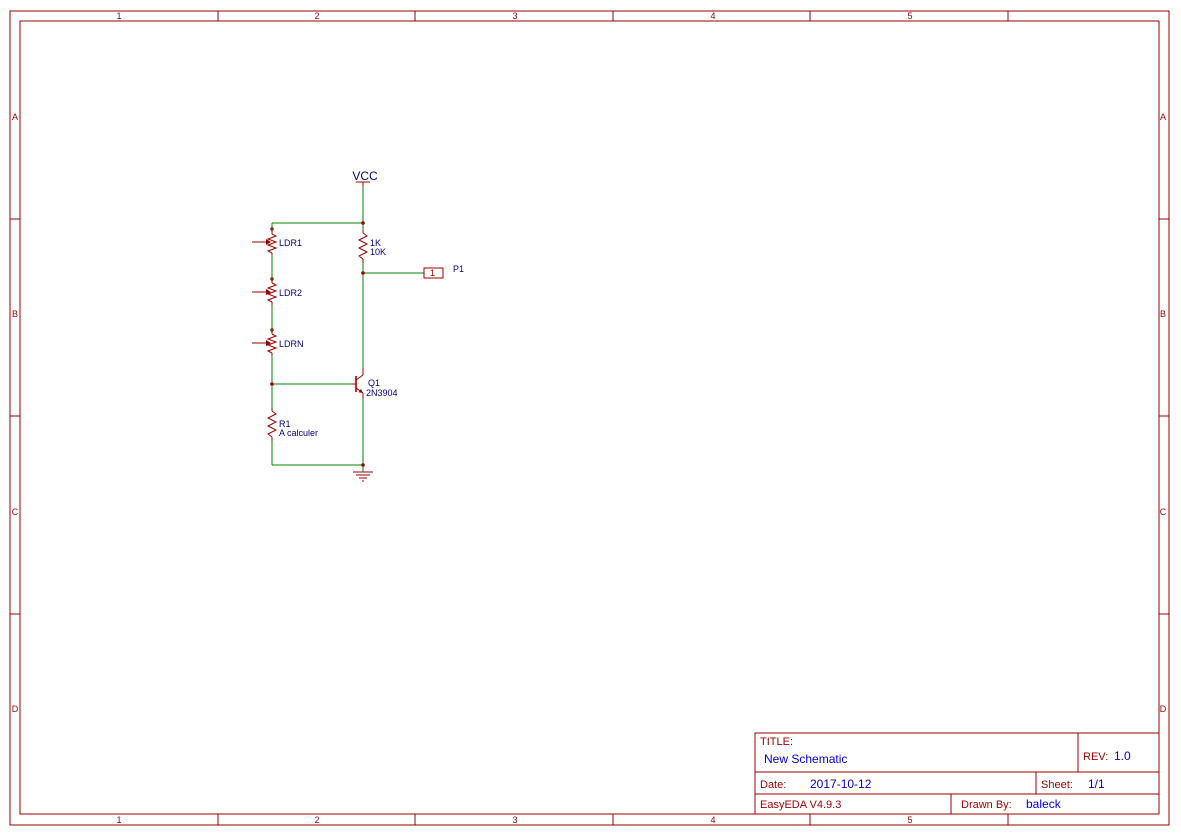 This screenshot has width=1181, height=834. Describe the element at coordinates (15, 117) in the screenshot. I see `row-label-left-a: A` at that location.